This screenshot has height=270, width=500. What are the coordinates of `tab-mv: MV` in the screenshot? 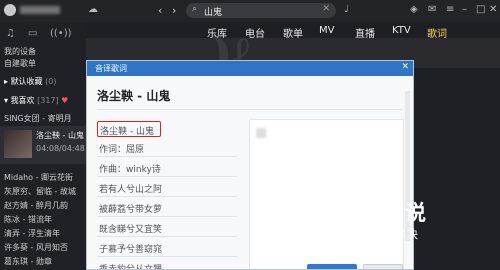 It's located at (326, 30).